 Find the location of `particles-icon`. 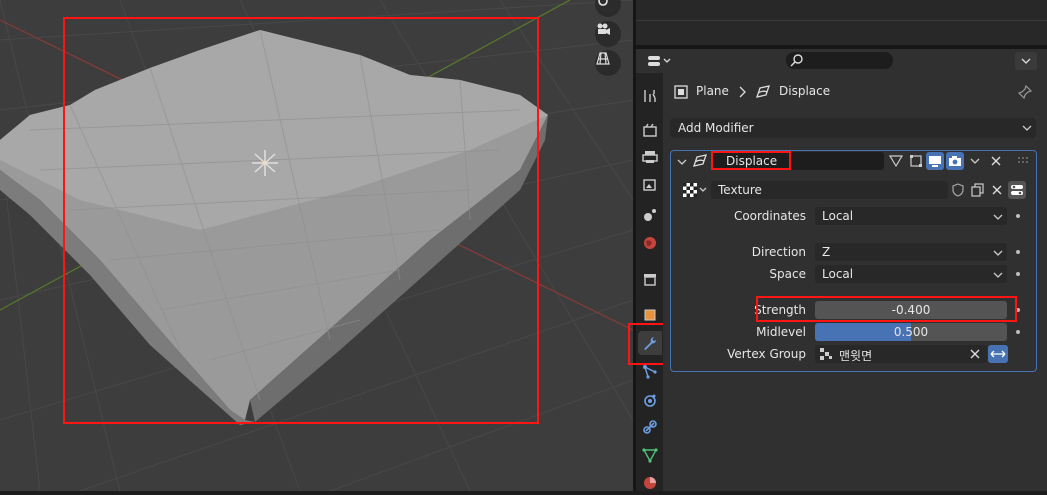

particles-icon is located at coordinates (650, 372).